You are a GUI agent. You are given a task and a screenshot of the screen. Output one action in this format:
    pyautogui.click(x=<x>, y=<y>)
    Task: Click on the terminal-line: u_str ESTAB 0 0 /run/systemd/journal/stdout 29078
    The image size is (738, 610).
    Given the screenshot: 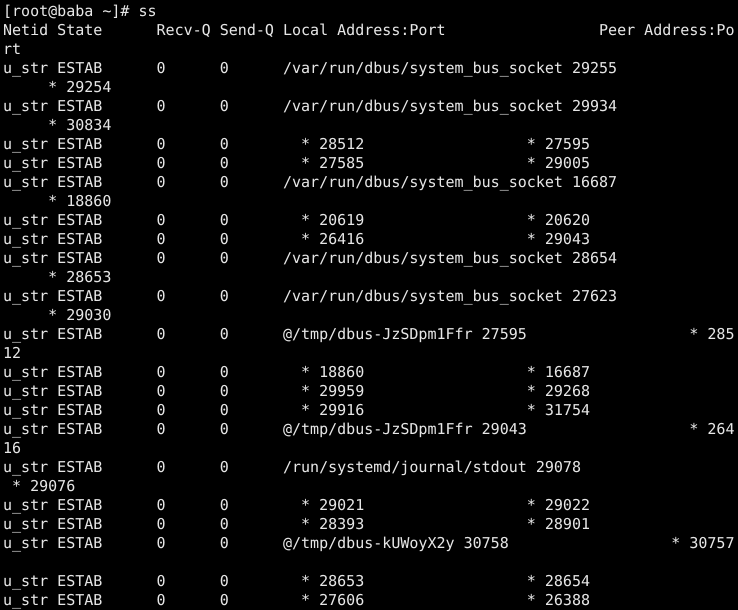 What is the action you would take?
    pyautogui.click(x=292, y=467)
    